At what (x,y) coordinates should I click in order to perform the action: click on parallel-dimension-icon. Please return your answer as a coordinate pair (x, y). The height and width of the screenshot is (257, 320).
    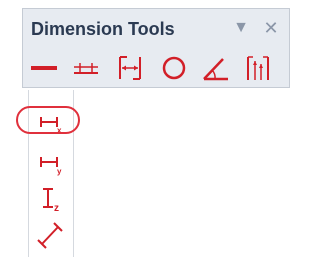
    Looking at the image, I should click on (86, 68).